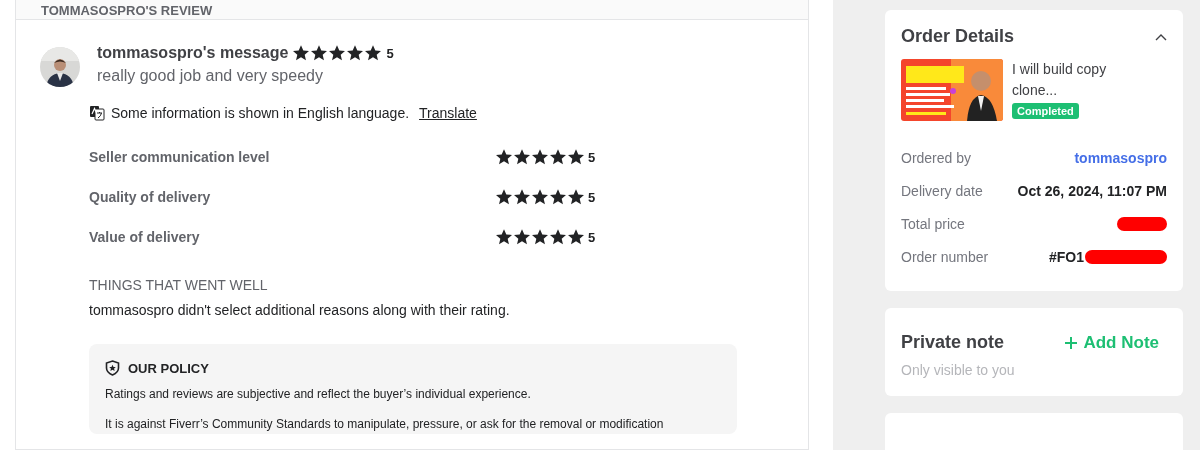 The image size is (1200, 450). What do you see at coordinates (150, 197) in the screenshot?
I see `rating-label: Quality of delivery` at bounding box center [150, 197].